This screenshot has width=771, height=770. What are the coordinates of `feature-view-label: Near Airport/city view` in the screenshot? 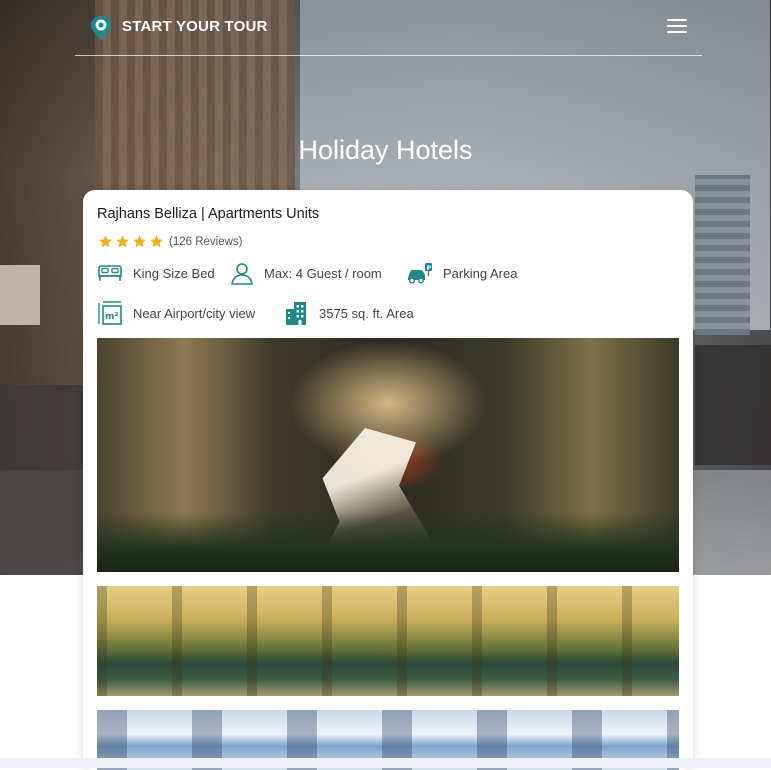 It's located at (194, 313).